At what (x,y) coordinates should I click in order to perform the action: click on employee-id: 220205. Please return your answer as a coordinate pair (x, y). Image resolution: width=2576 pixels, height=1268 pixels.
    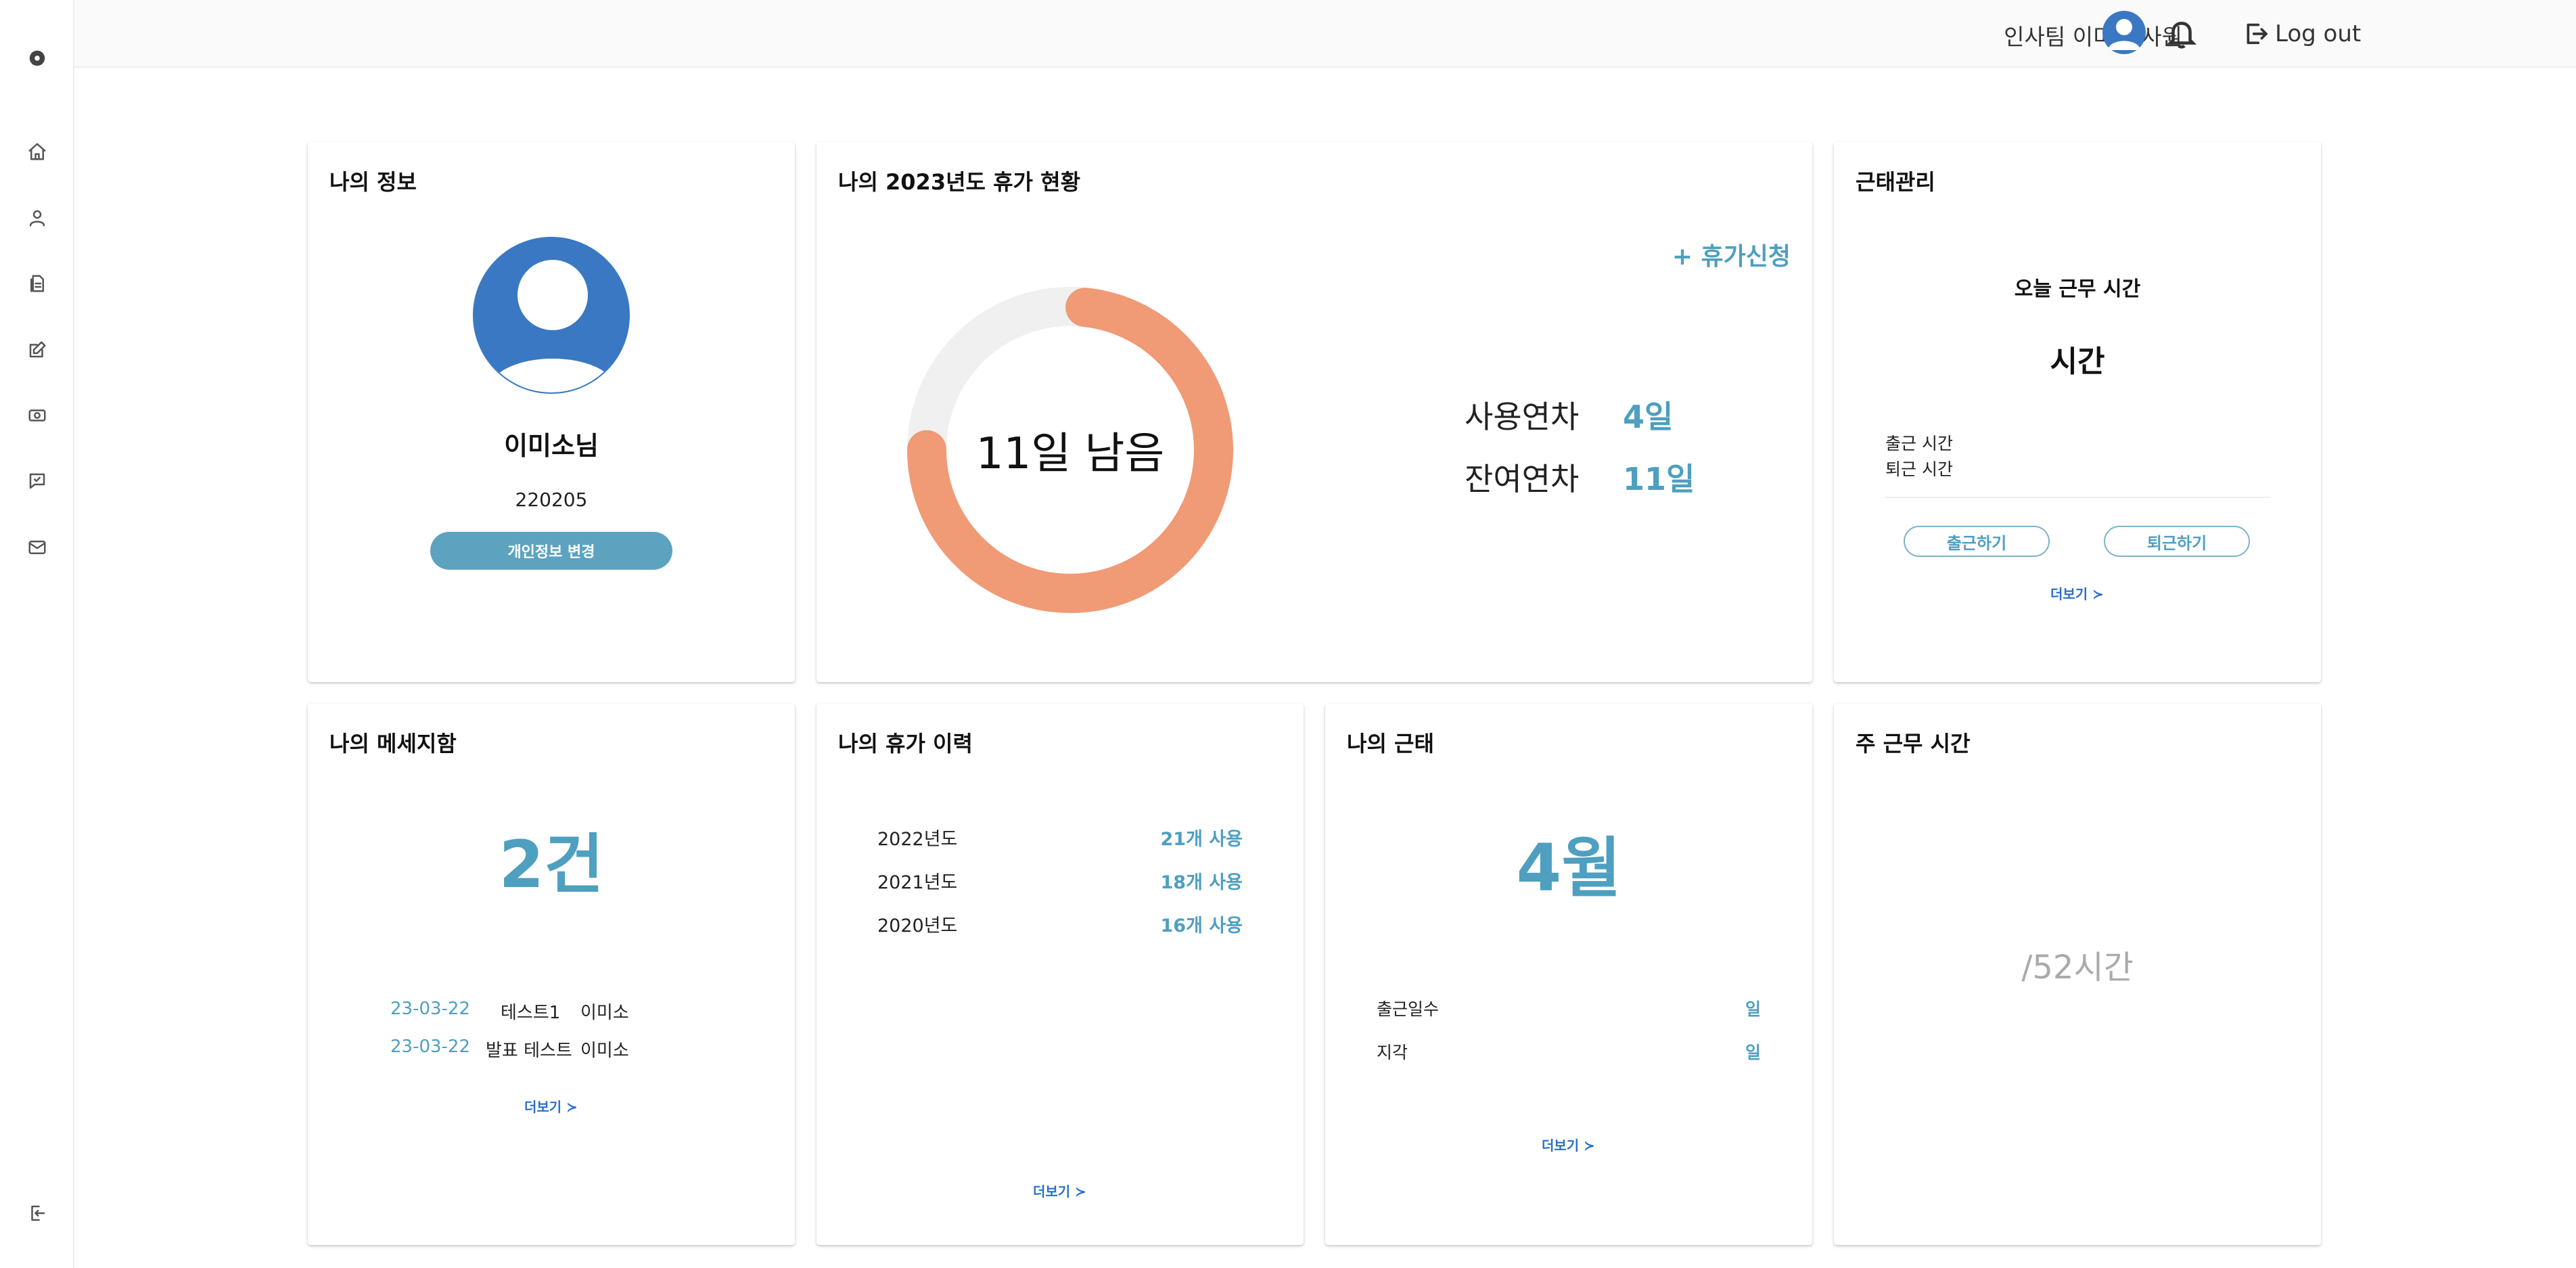
    Looking at the image, I should click on (551, 500).